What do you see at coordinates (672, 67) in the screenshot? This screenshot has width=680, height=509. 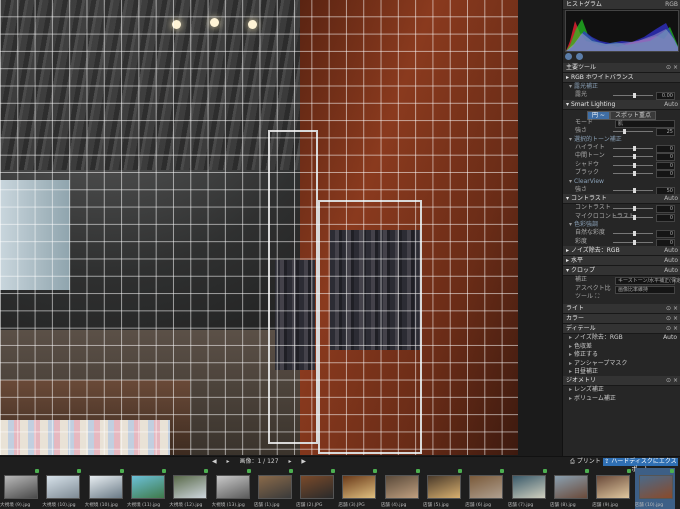 I see `panel-options-icon: ⊙ ×` at bounding box center [672, 67].